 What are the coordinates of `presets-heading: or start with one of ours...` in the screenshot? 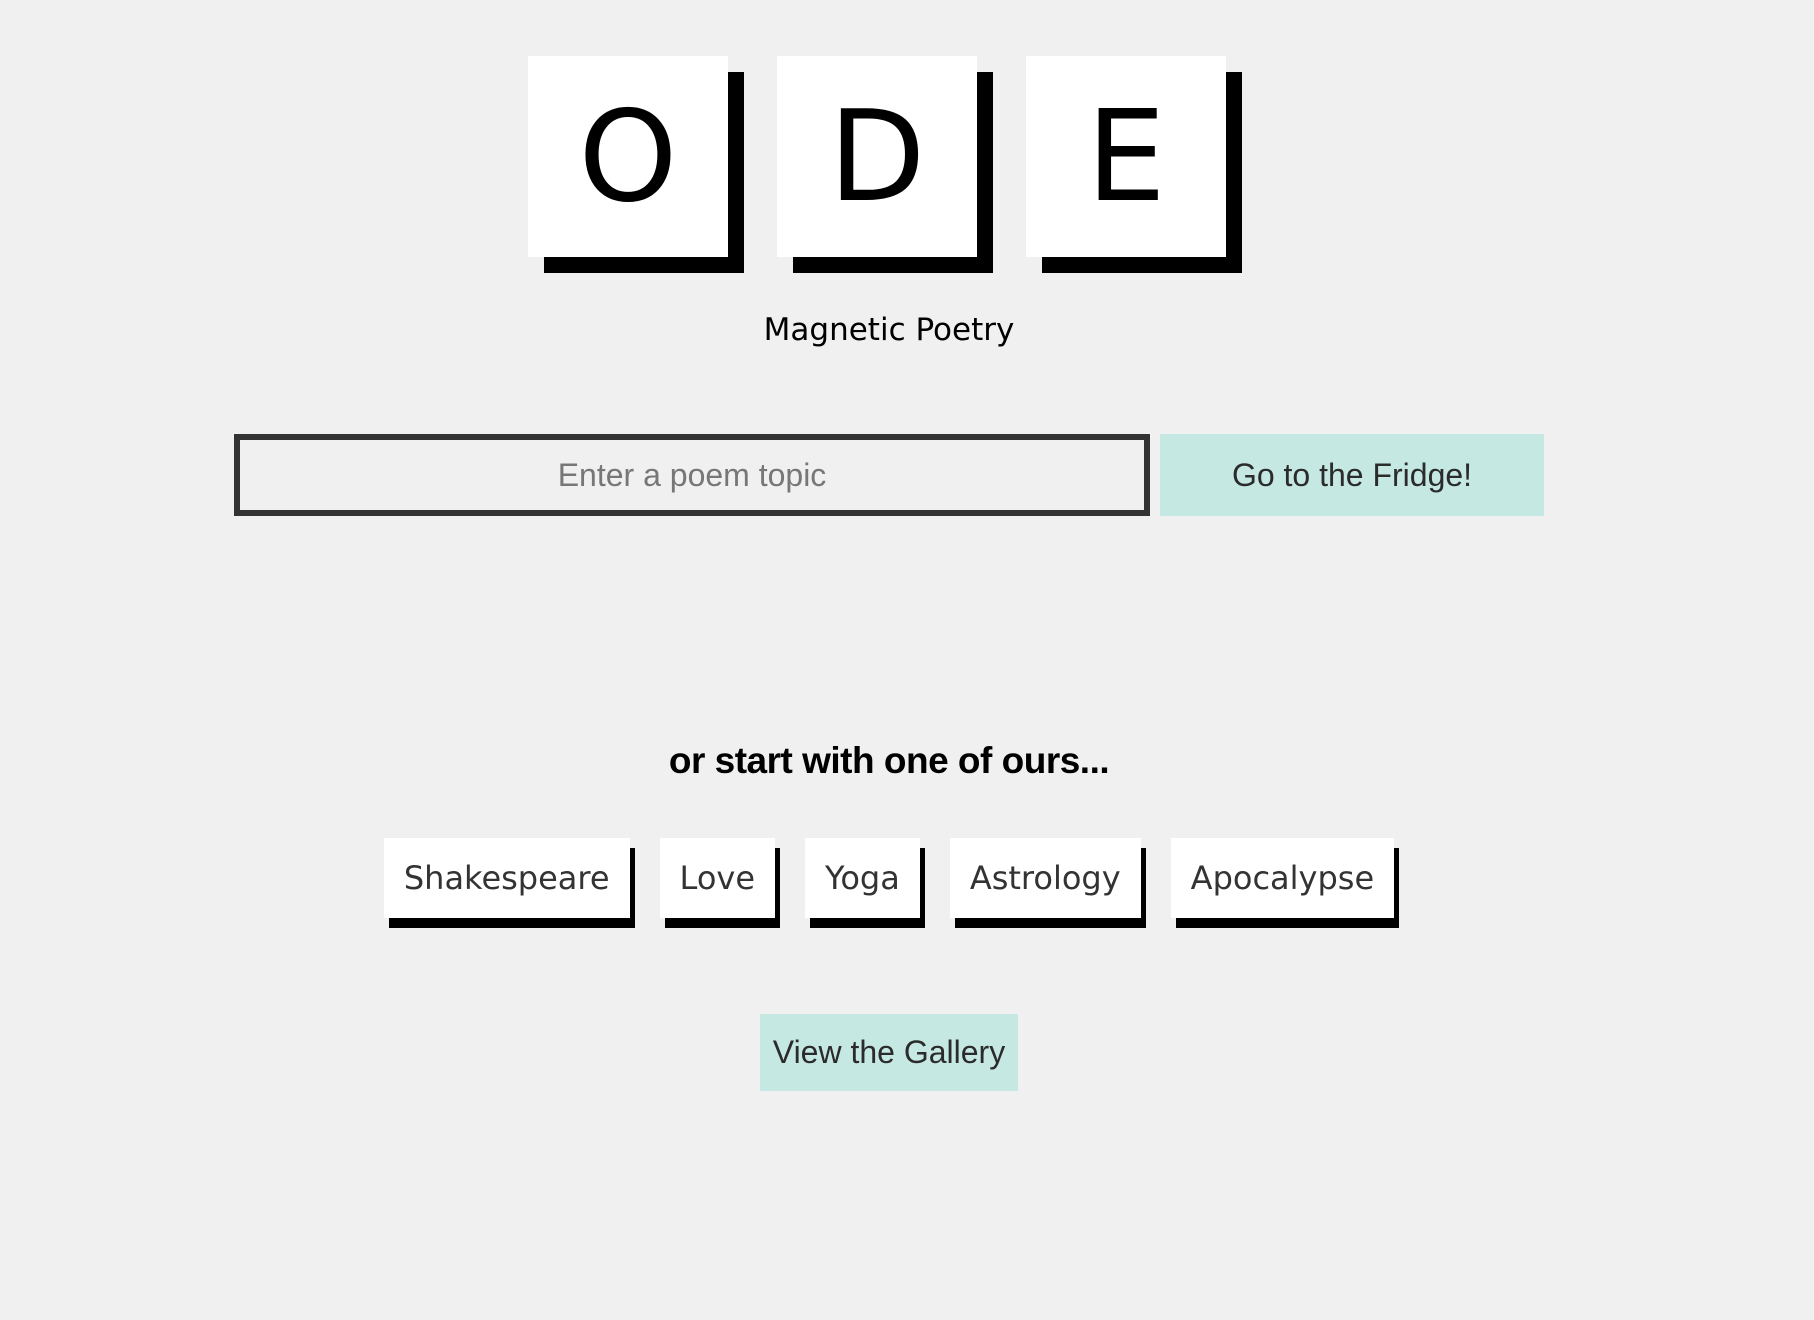 It's located at (889, 760).